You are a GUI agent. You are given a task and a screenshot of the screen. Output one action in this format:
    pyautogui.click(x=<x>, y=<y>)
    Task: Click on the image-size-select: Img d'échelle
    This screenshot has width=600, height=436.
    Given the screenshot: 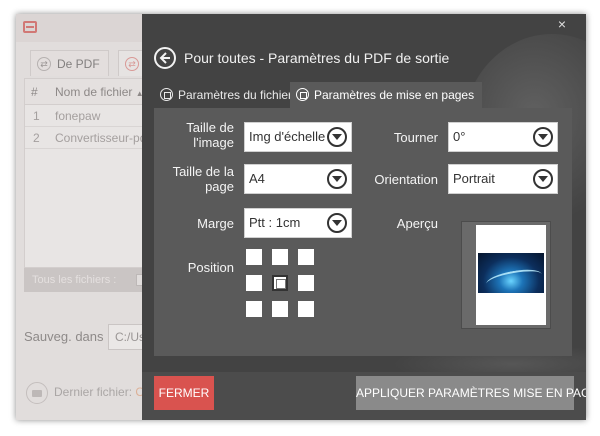 What is the action you would take?
    pyautogui.click(x=298, y=137)
    